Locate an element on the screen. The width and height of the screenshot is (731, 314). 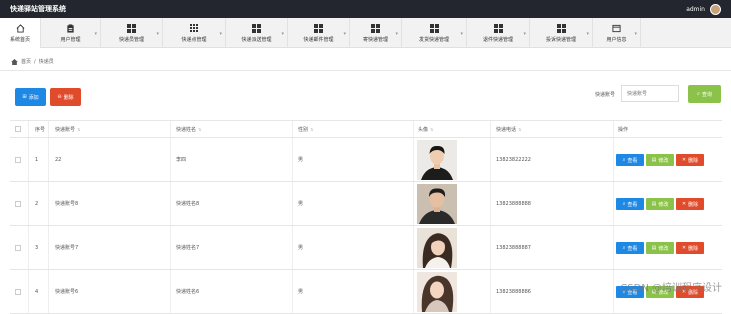
nav-label: 用户信息 is located at coordinates (616, 39).